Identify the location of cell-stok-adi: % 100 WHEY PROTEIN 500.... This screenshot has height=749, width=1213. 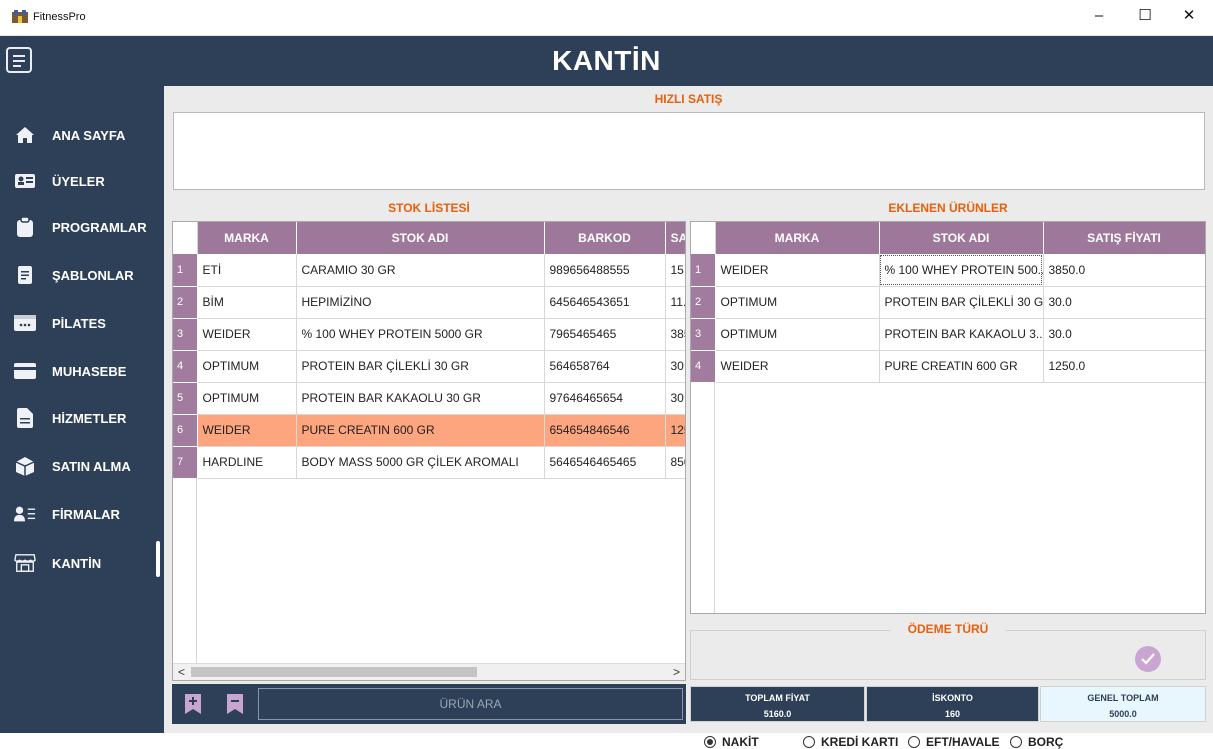
(961, 270).